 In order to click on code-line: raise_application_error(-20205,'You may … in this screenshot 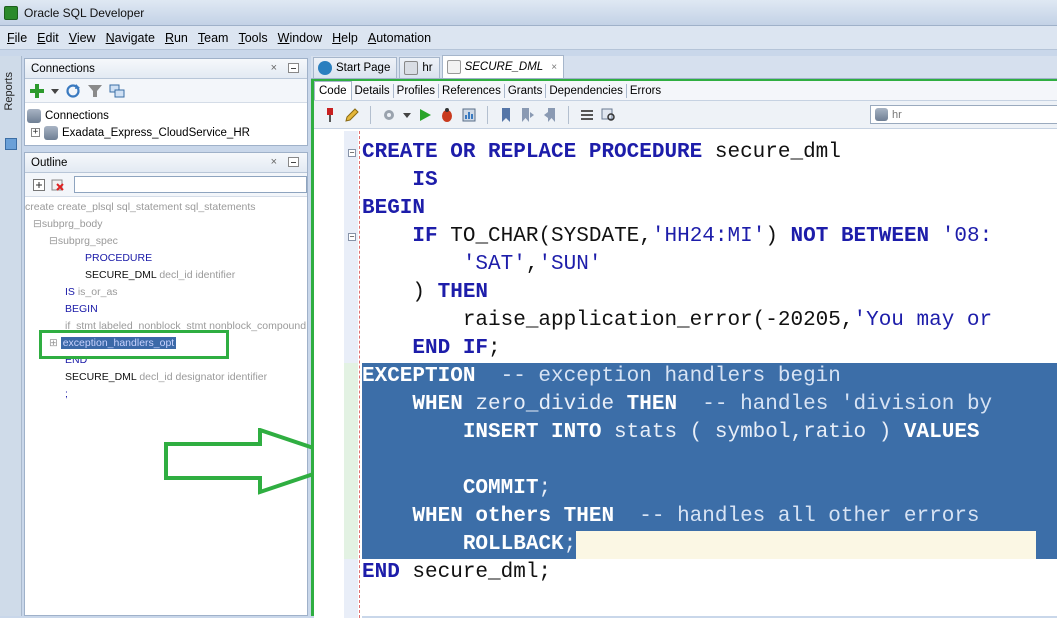, I will do `click(709, 321)`.